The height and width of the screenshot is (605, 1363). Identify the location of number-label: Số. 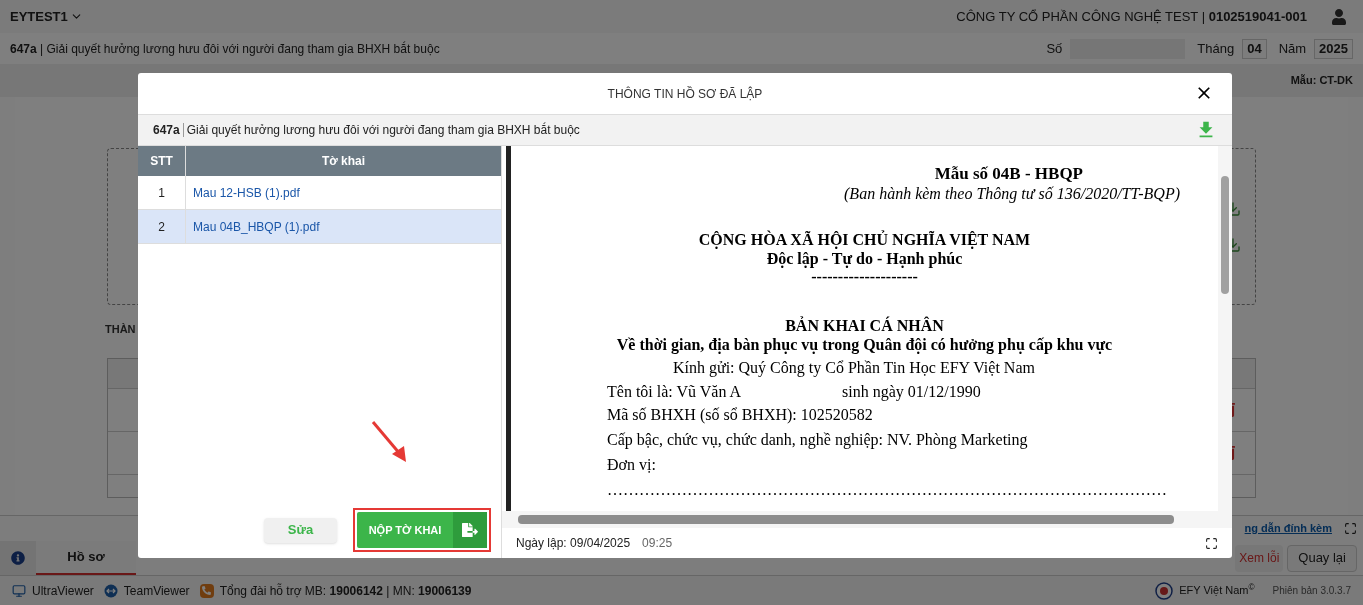
(1054, 48).